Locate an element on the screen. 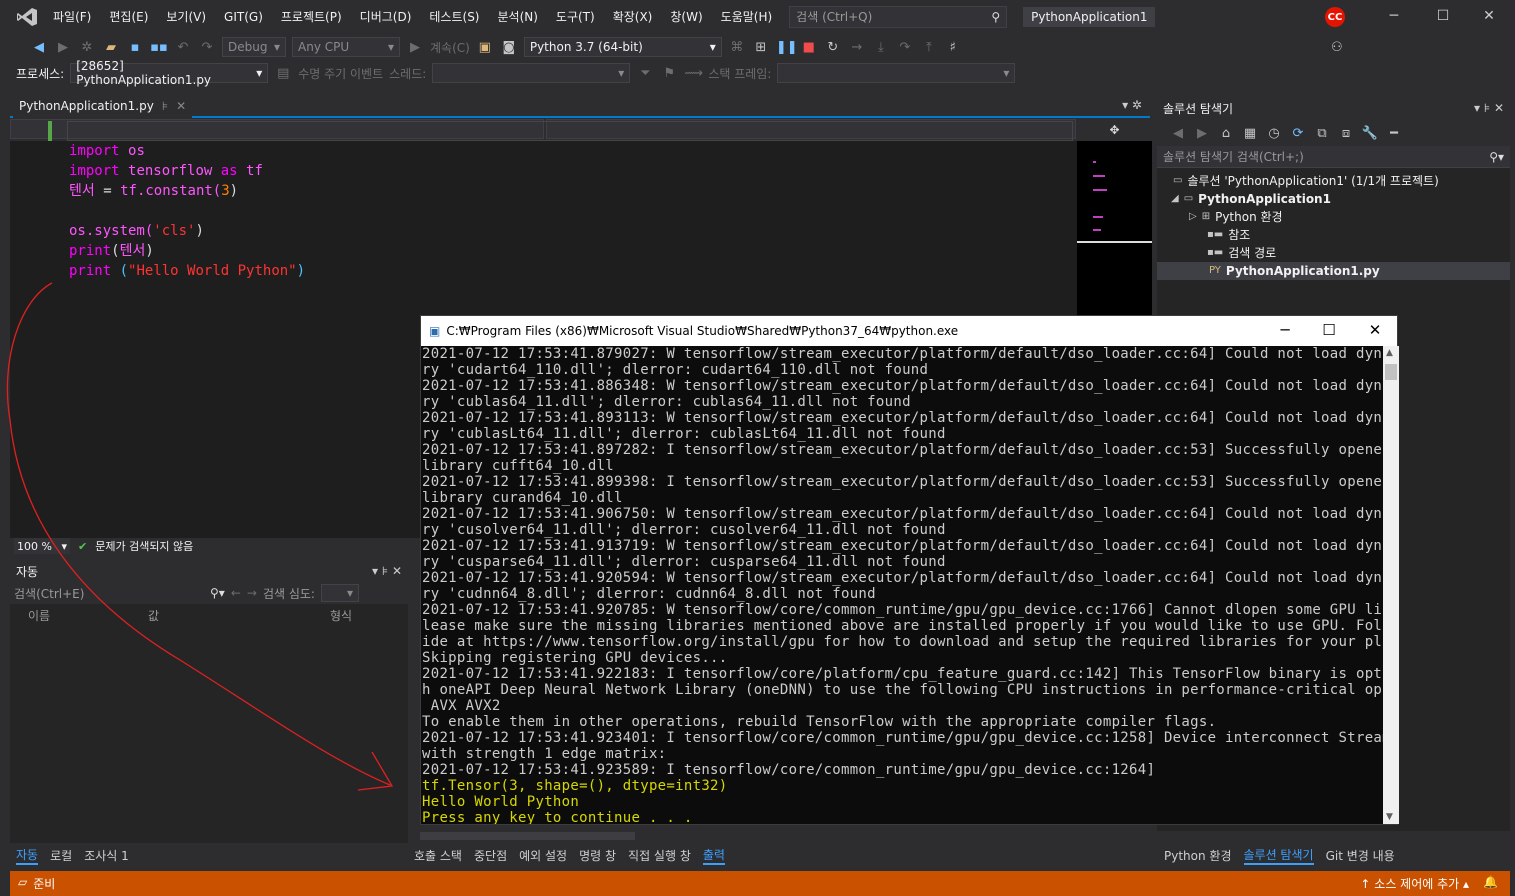 The image size is (1515, 896). continue-button: 계속(C) is located at coordinates (450, 47).